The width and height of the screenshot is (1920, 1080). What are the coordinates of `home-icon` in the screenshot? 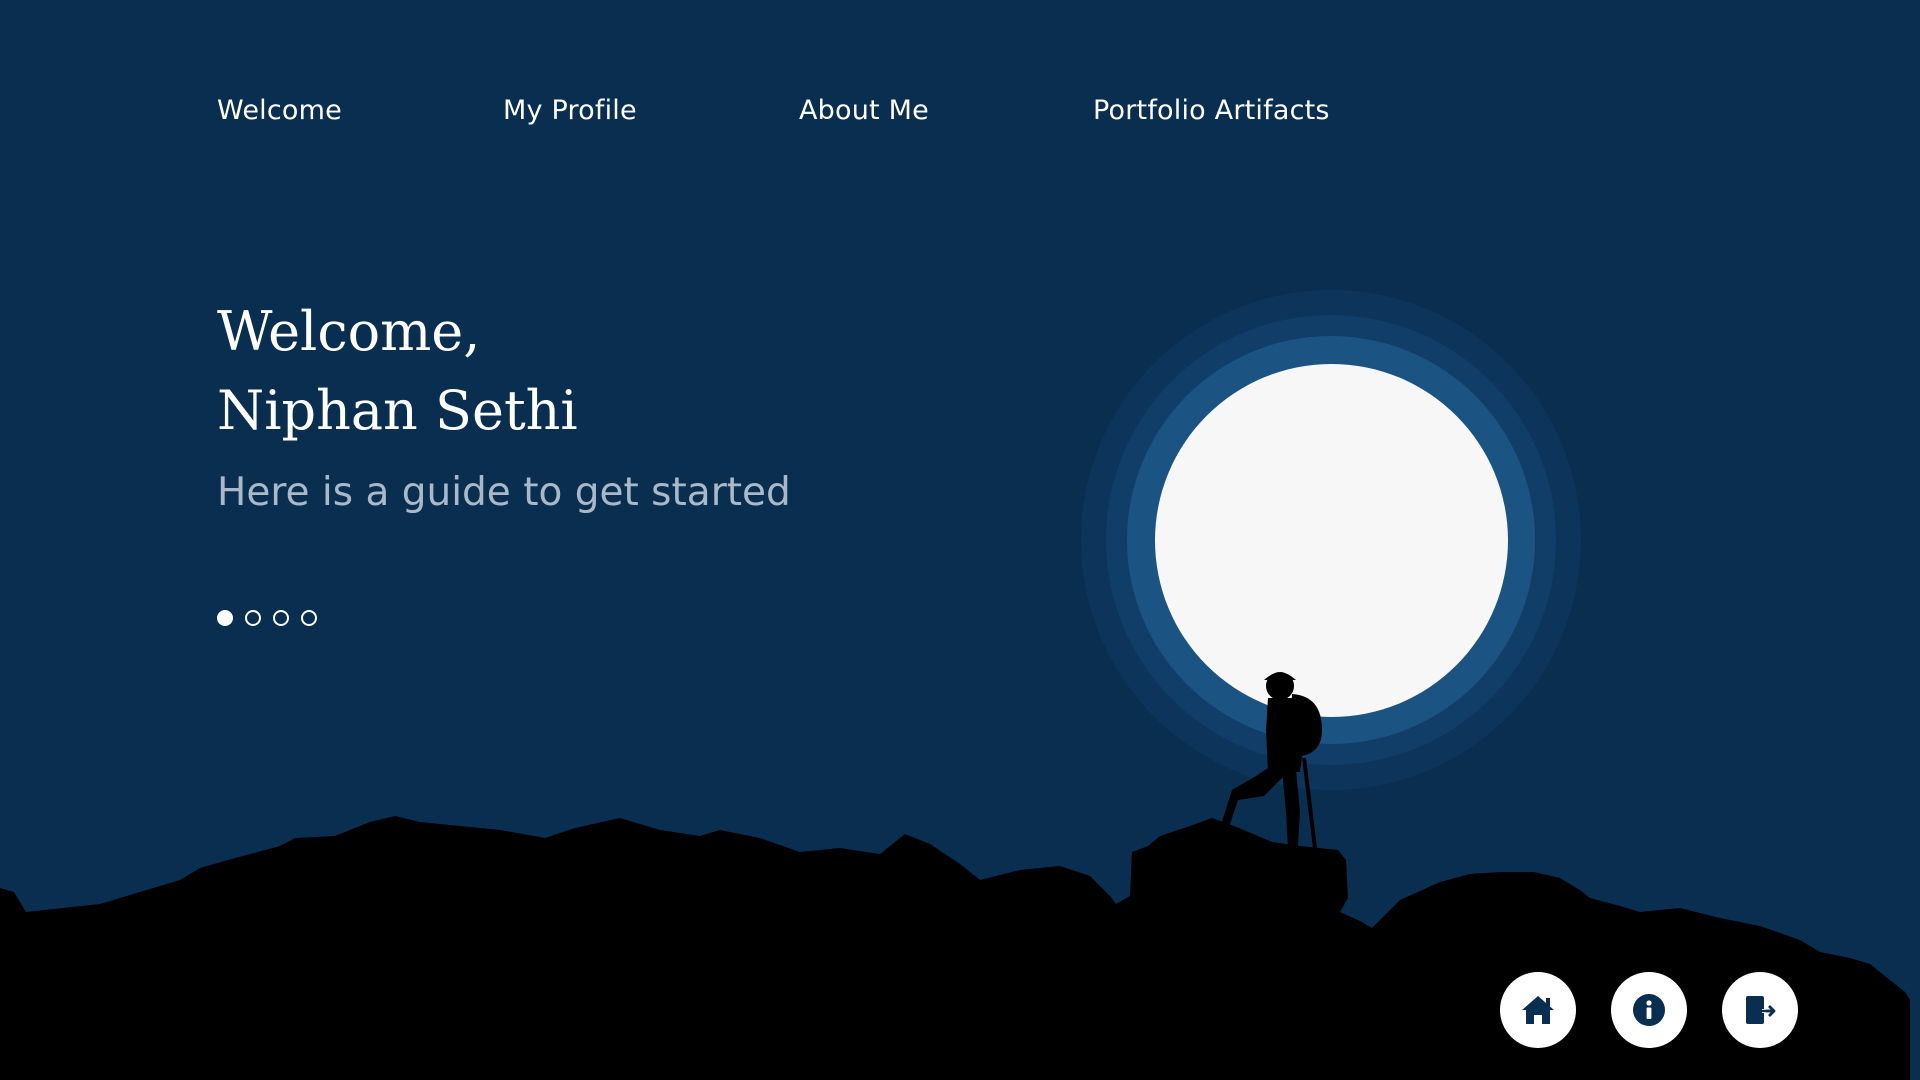 It's located at (1538, 1010).